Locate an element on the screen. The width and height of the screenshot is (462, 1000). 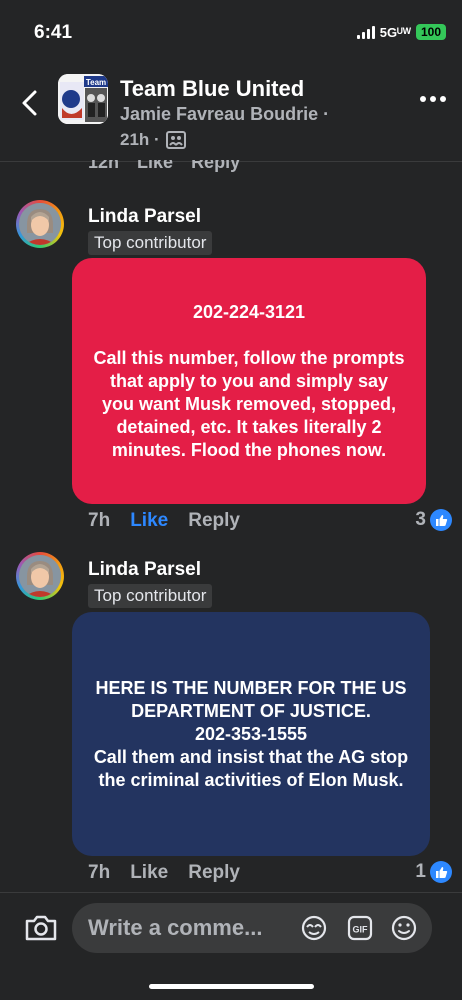
gif-icon: GIF is located at coordinates (360, 928).